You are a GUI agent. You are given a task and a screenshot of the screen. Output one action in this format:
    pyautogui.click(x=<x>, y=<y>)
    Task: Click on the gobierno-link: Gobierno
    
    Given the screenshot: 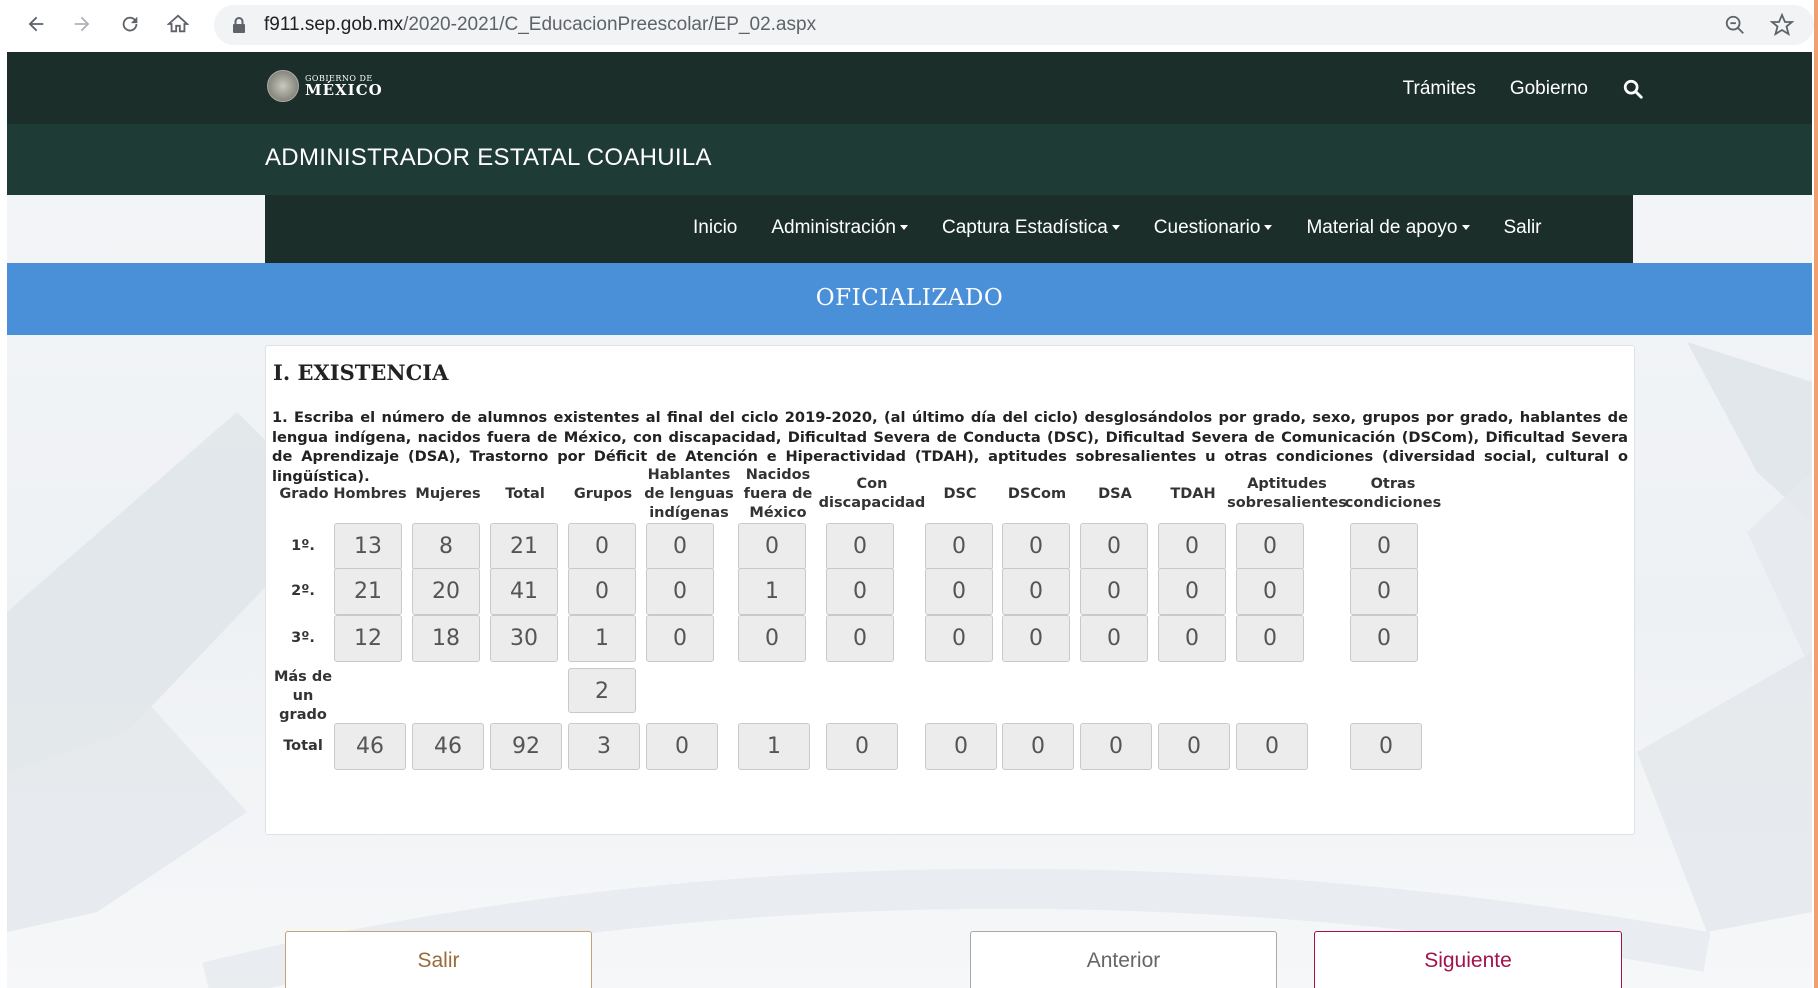 What is the action you would take?
    pyautogui.click(x=1549, y=89)
    